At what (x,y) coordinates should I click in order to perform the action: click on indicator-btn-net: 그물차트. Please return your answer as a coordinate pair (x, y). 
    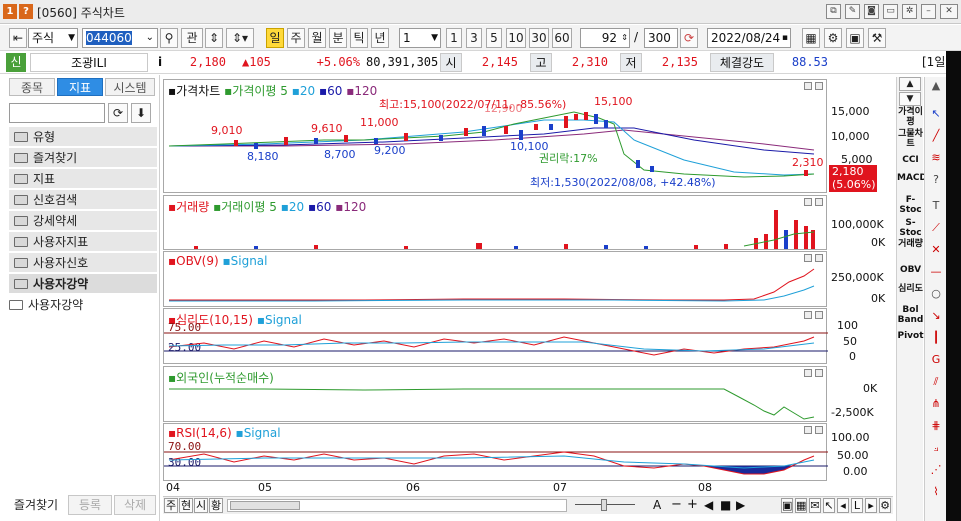
    Looking at the image, I should click on (910, 139).